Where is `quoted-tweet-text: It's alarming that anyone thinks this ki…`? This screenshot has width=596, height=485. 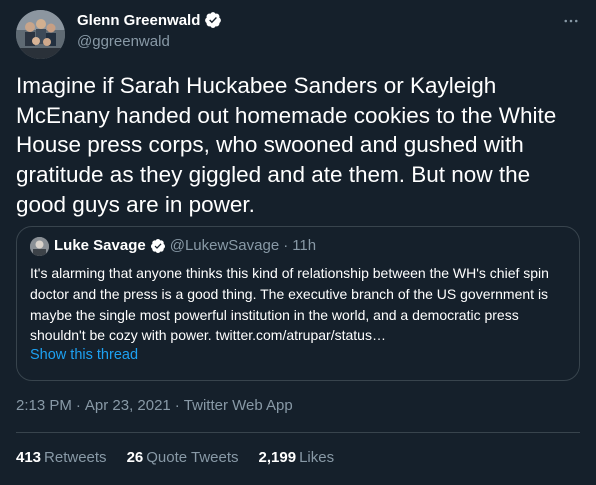 quoted-tweet-text: It's alarming that anyone thinks this ki… is located at coordinates (289, 304).